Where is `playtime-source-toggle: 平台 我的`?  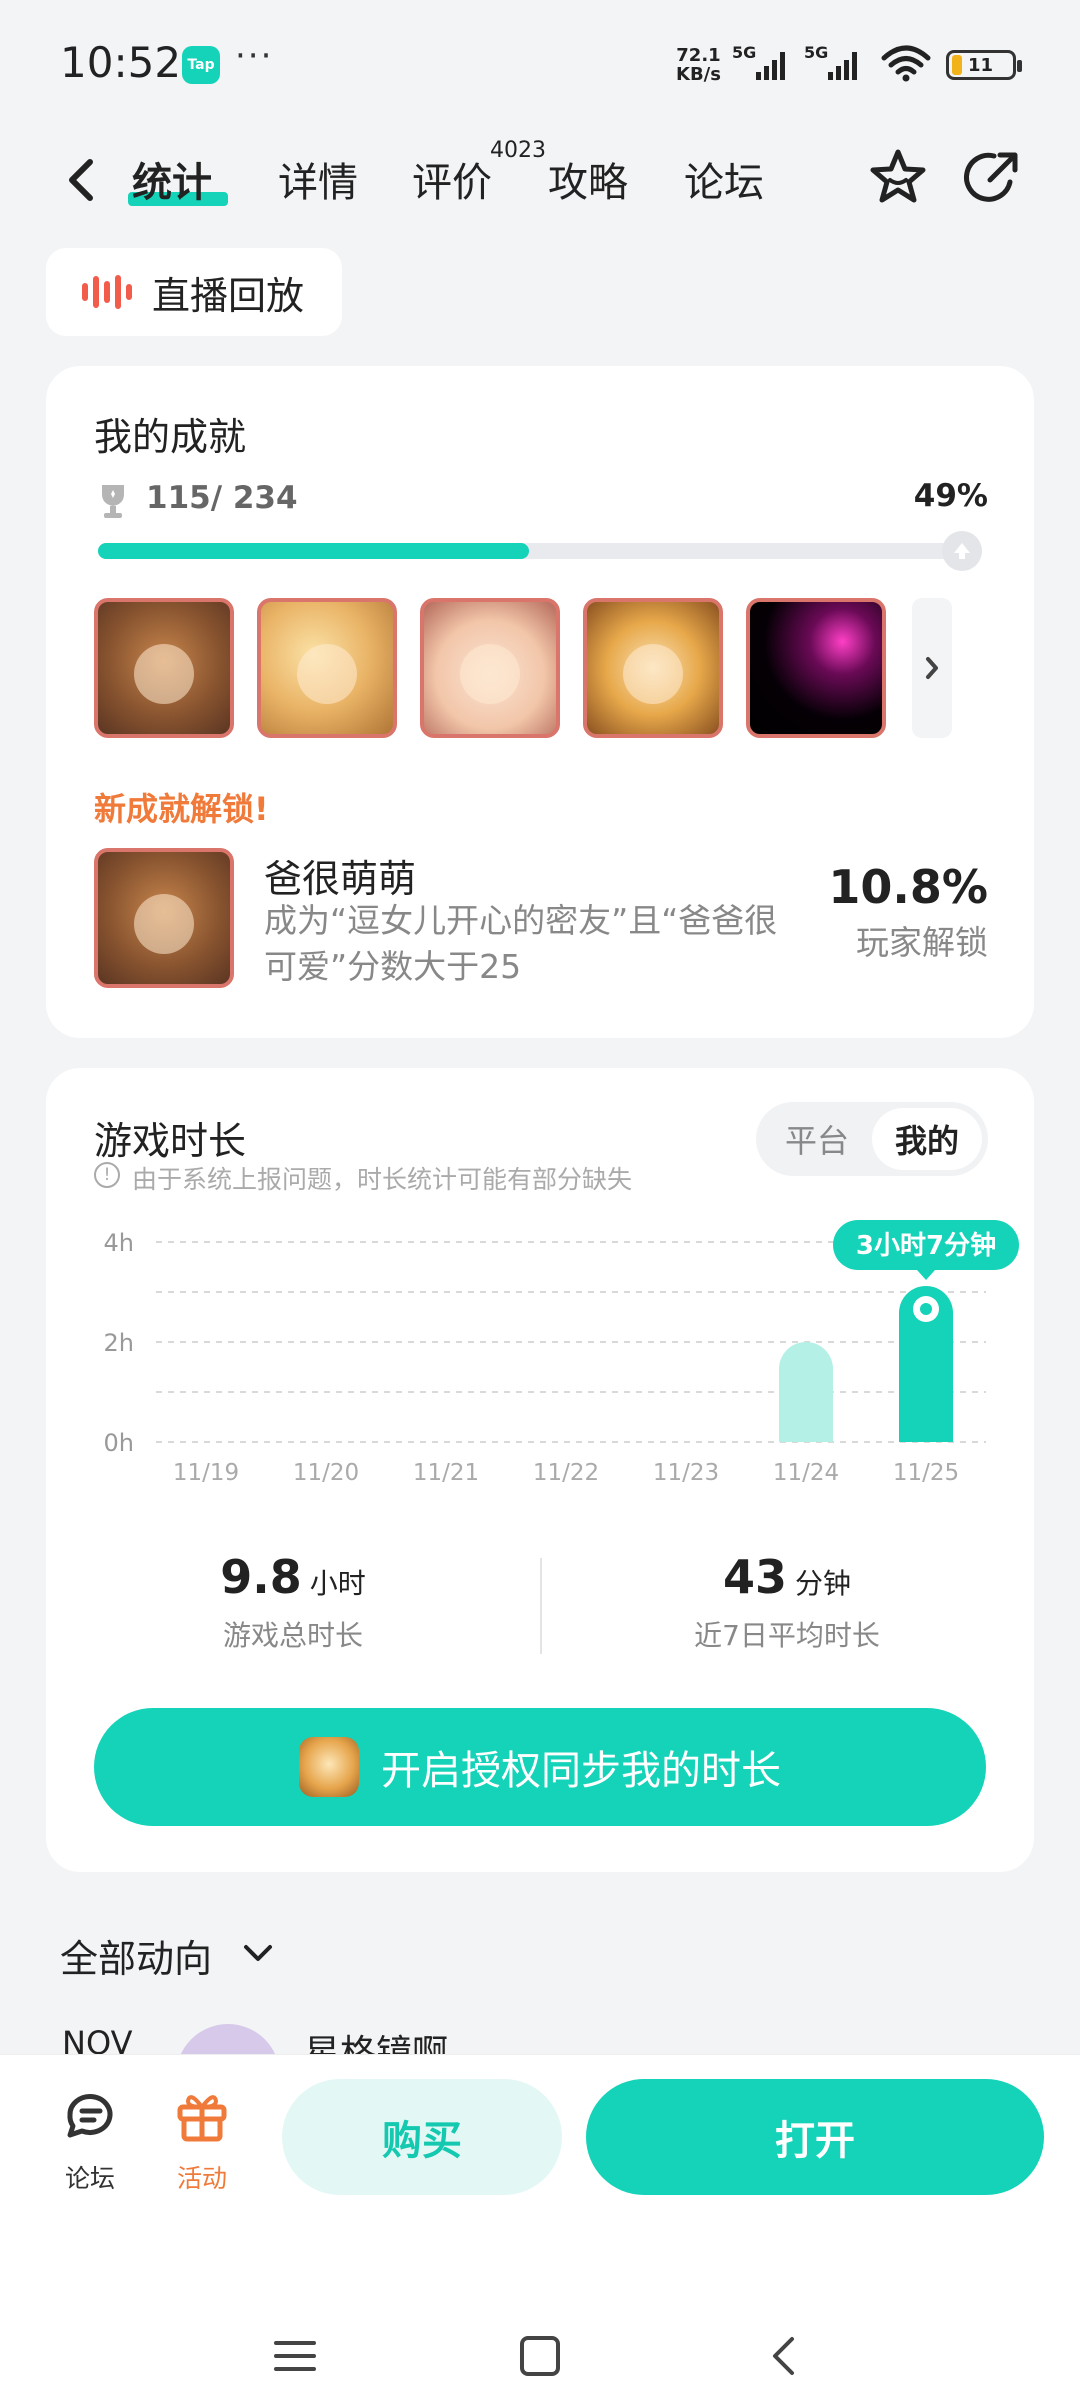 playtime-source-toggle: 平台 我的 is located at coordinates (872, 1139).